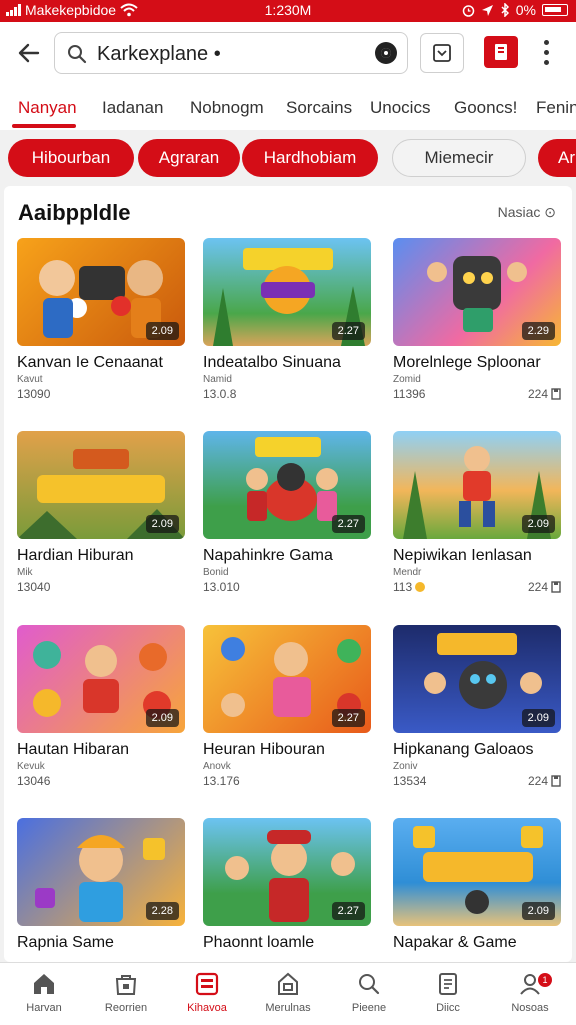 The height and width of the screenshot is (1025, 576). What do you see at coordinates (75, 555) in the screenshot?
I see `game-title: Hardian Hiburan` at bounding box center [75, 555].